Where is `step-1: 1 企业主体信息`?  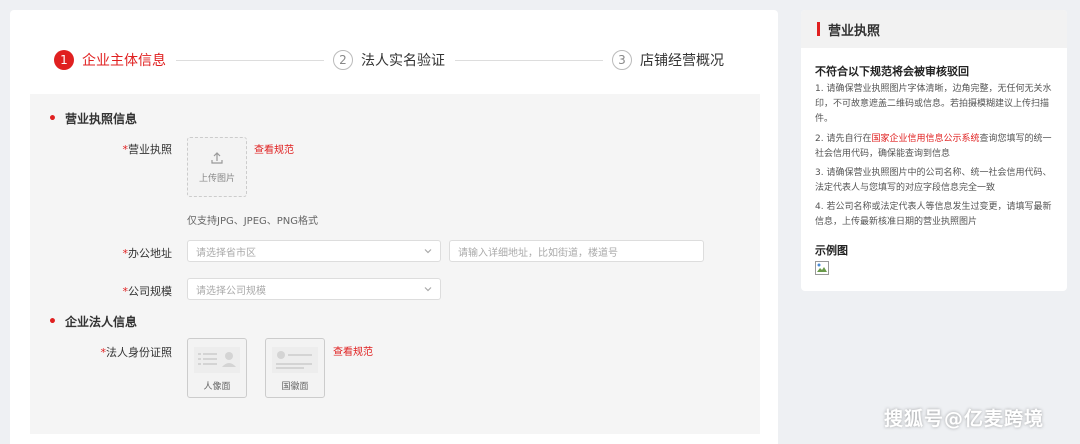 step-1: 1 企业主体信息 is located at coordinates (110, 60).